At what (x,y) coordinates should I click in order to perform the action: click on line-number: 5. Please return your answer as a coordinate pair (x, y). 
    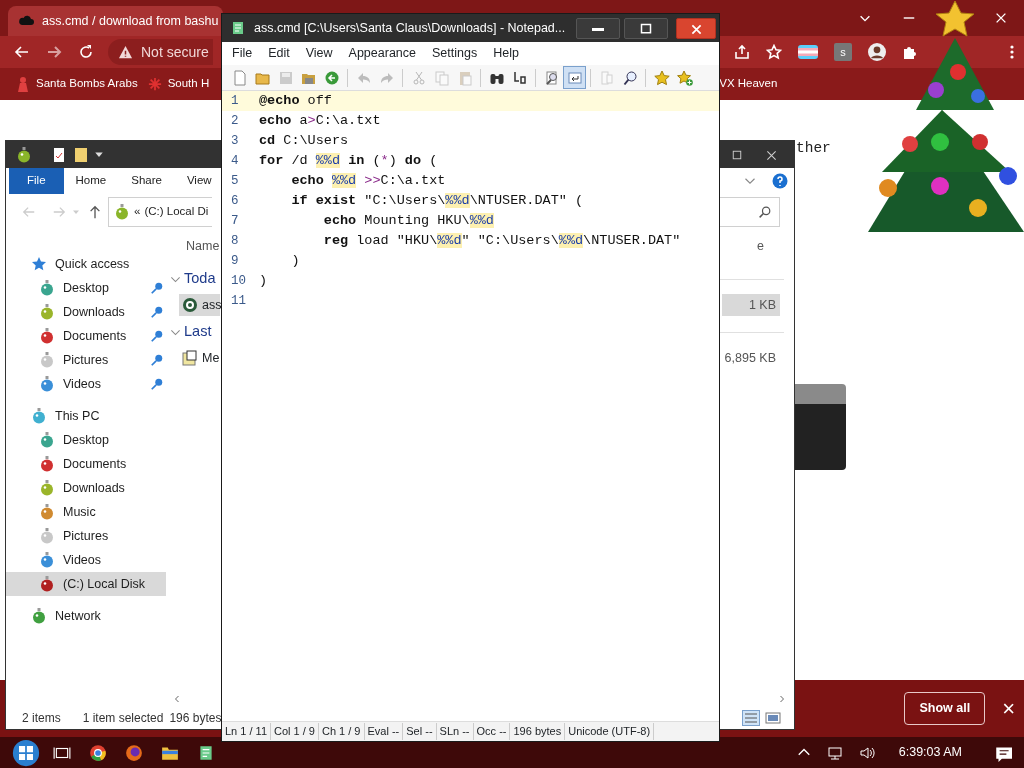
    Looking at the image, I should click on (235, 181).